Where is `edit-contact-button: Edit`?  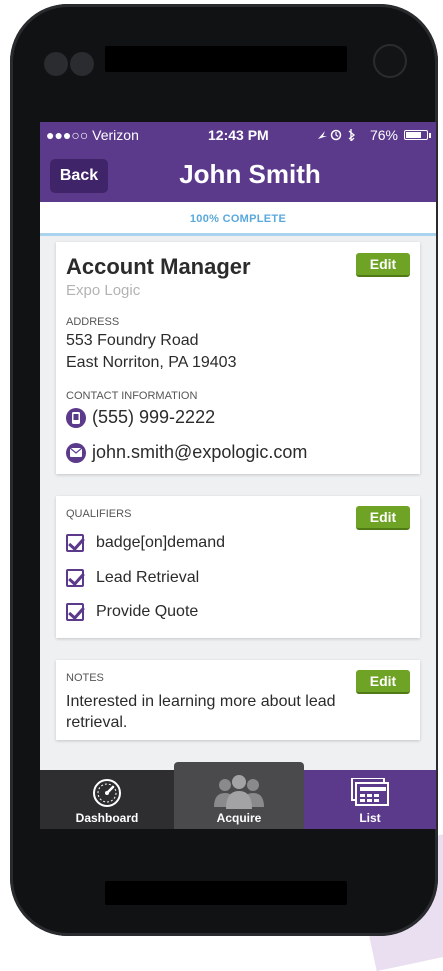 edit-contact-button: Edit is located at coordinates (383, 265).